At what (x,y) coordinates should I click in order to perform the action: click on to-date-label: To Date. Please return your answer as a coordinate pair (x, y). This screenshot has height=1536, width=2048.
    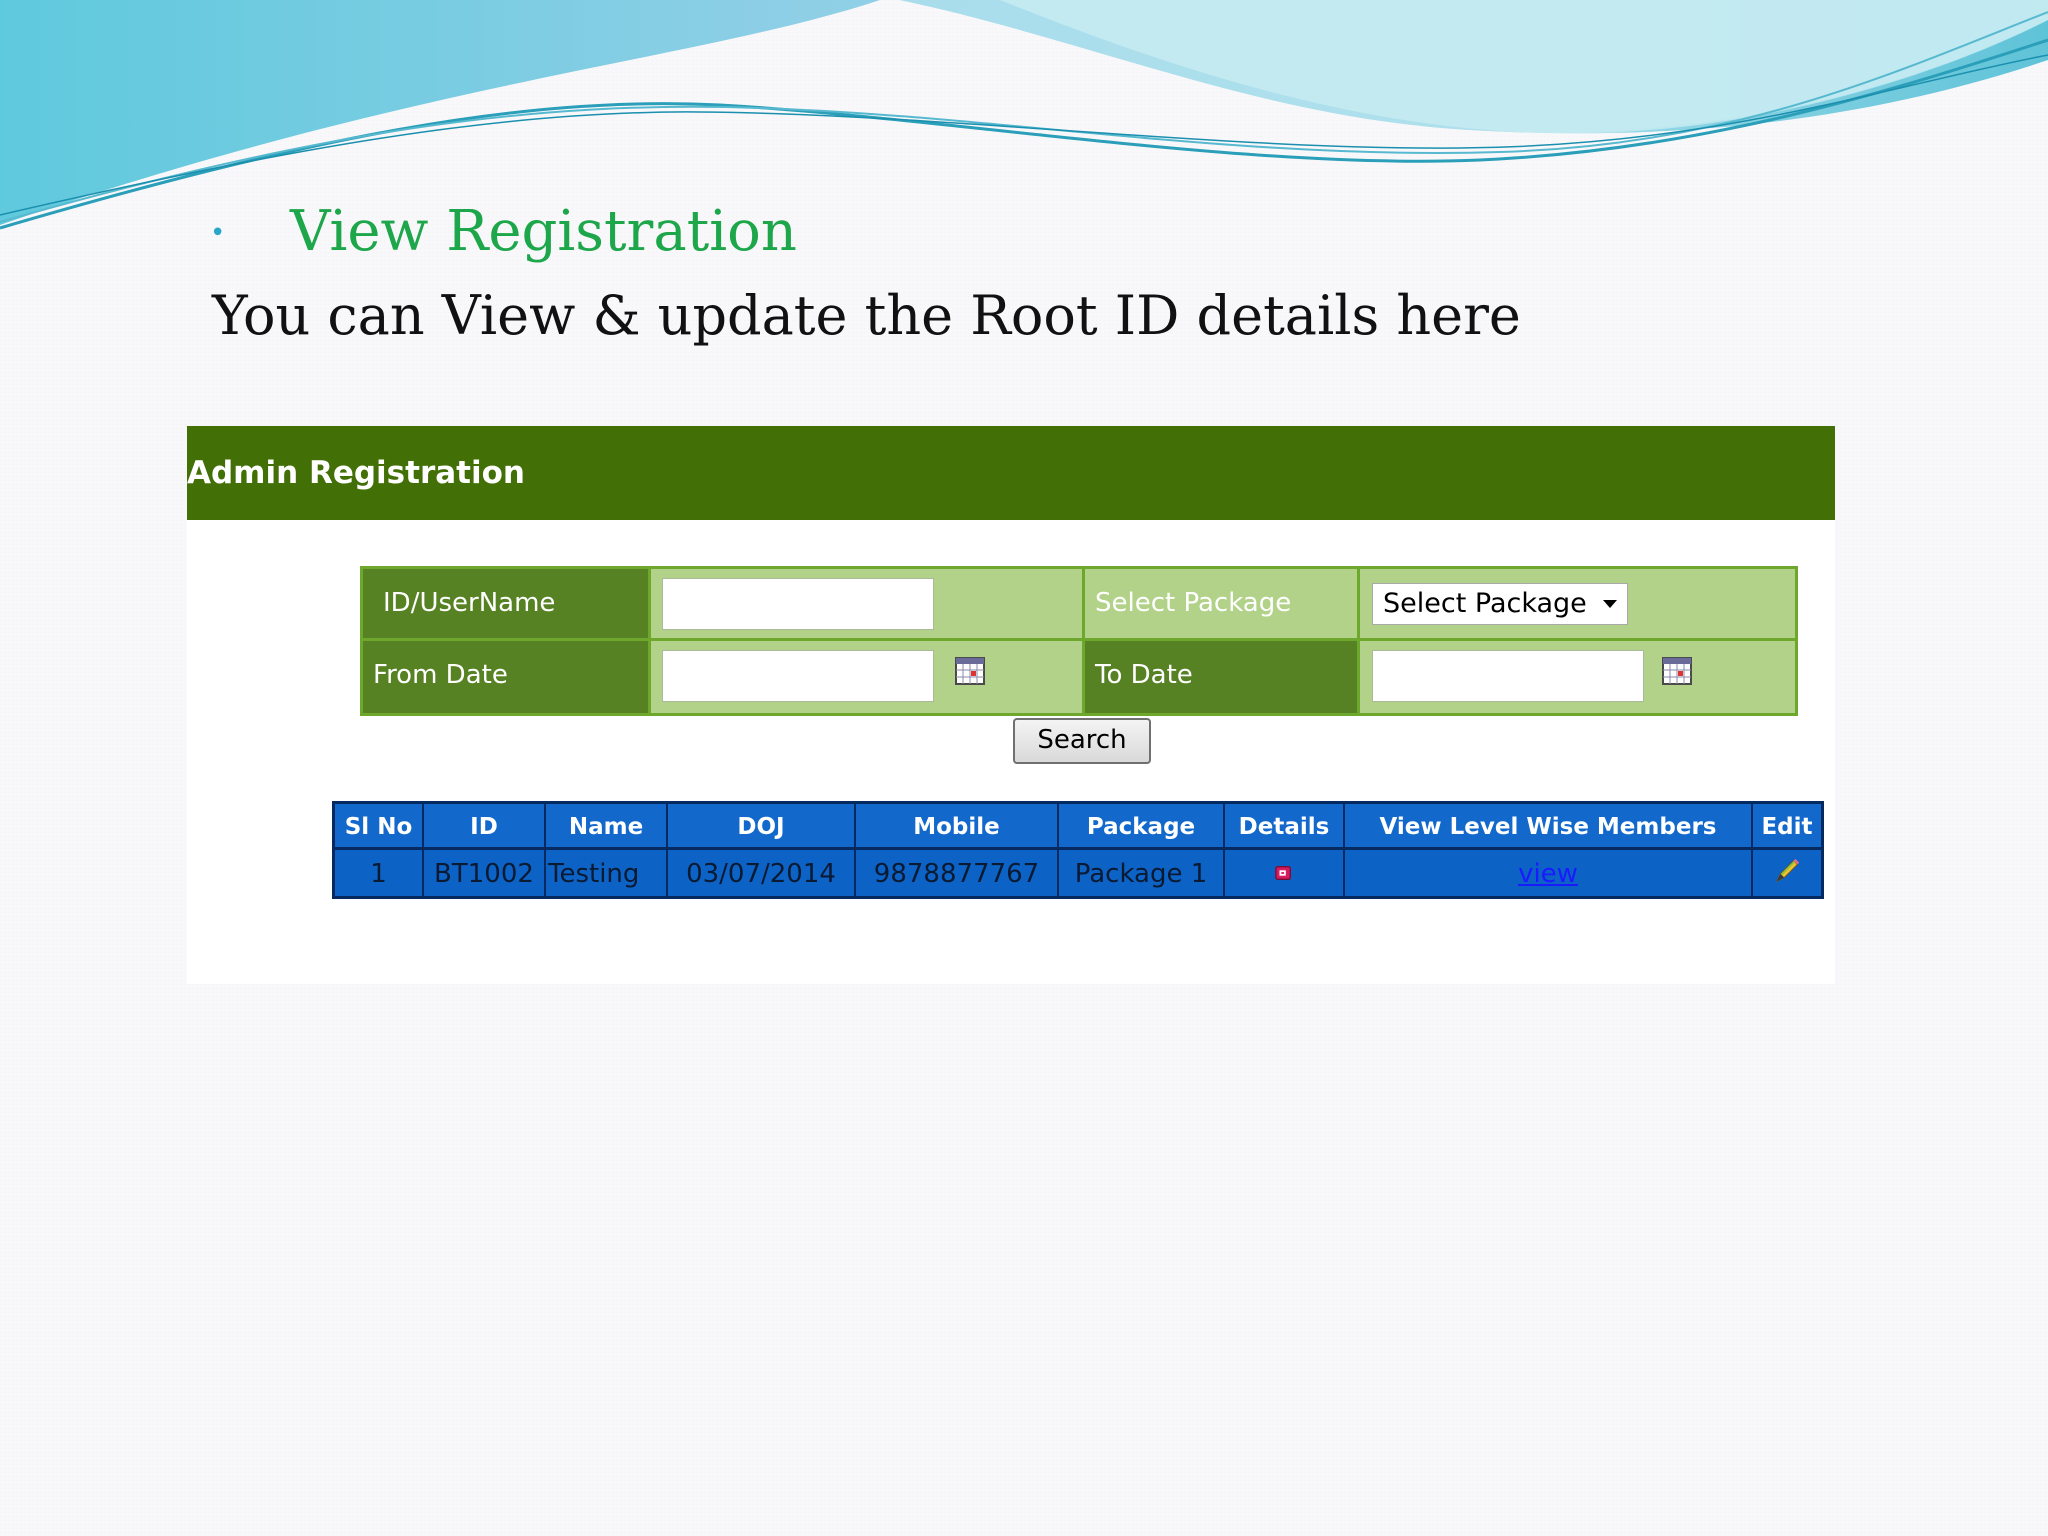
    Looking at the image, I should click on (1222, 677).